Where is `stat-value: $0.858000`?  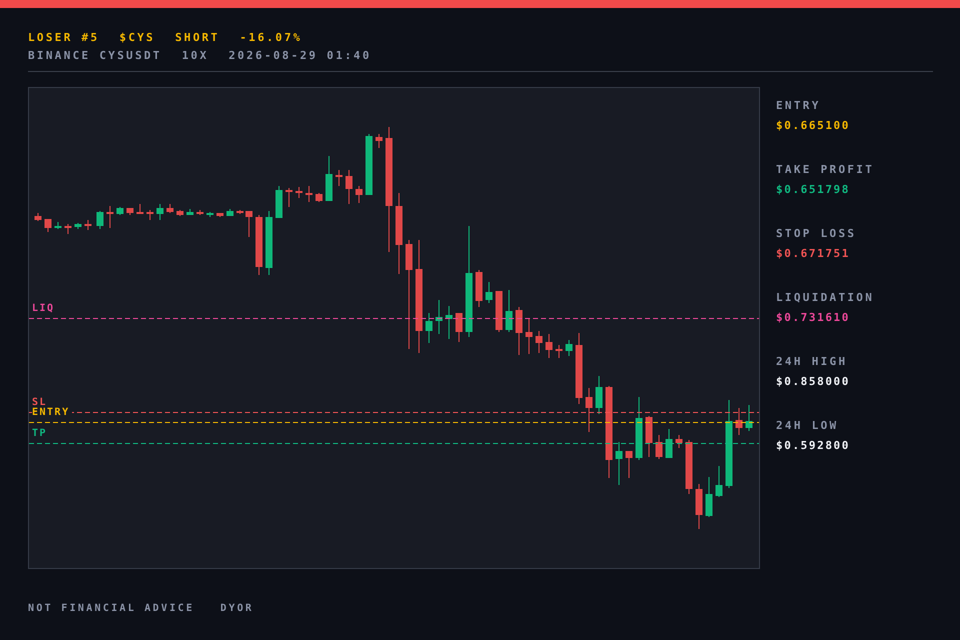 stat-value: $0.858000 is located at coordinates (814, 381).